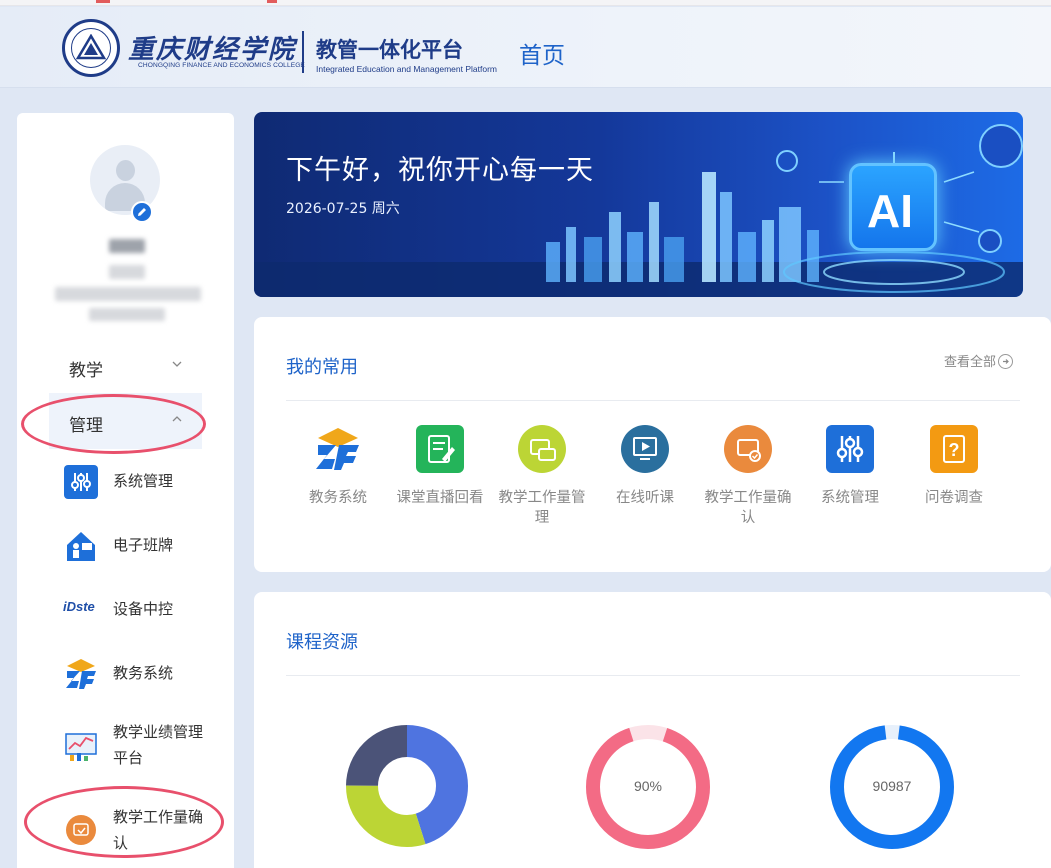 The image size is (1051, 868). I want to click on play-board-icon, so click(645, 449).